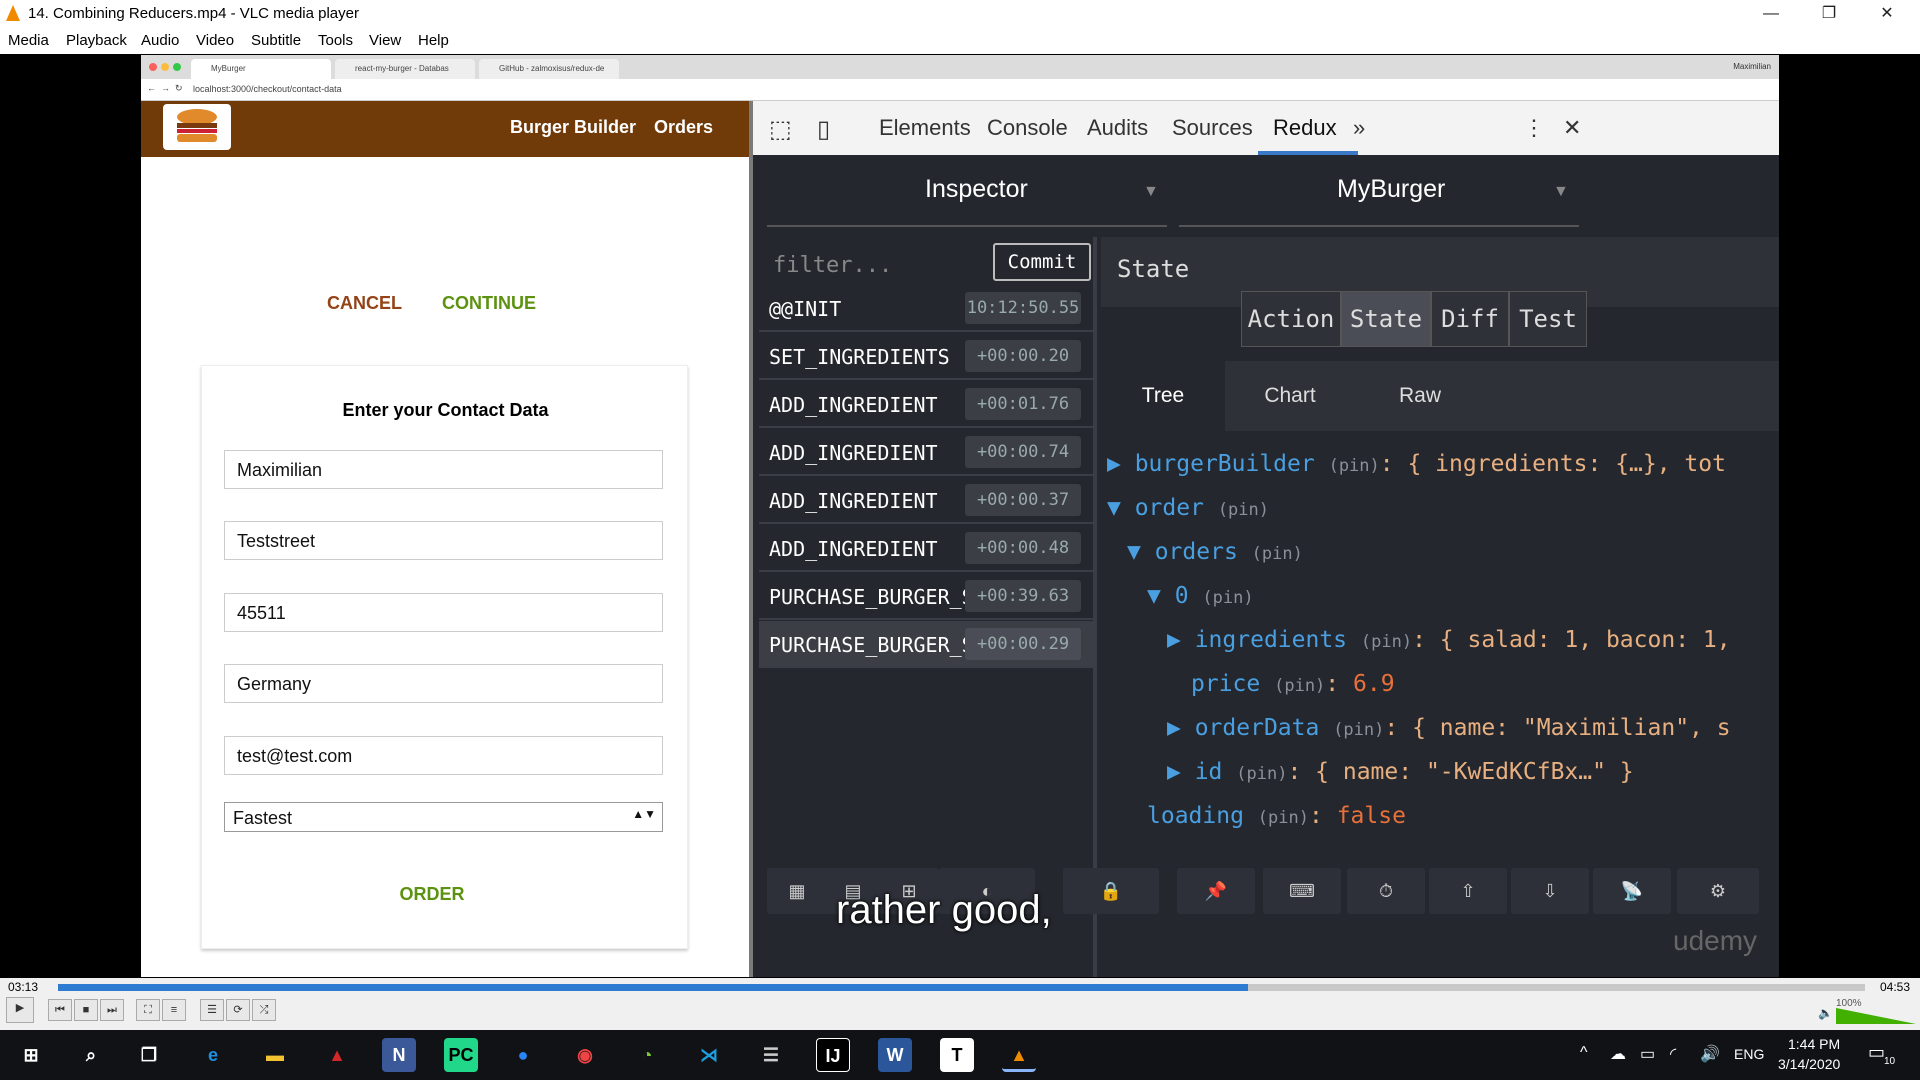  Describe the element at coordinates (443, 540) in the screenshot. I see `street-input: Teststreet` at that location.